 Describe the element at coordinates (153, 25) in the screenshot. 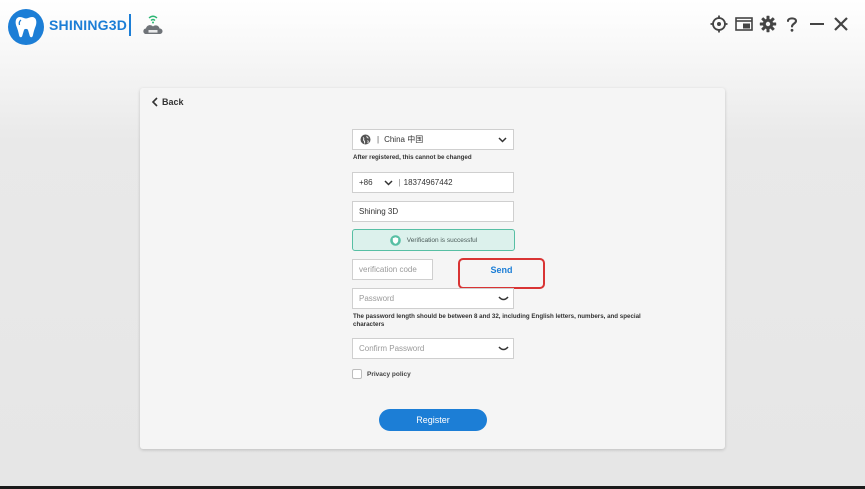

I see `cloud-wifi-icon` at that location.